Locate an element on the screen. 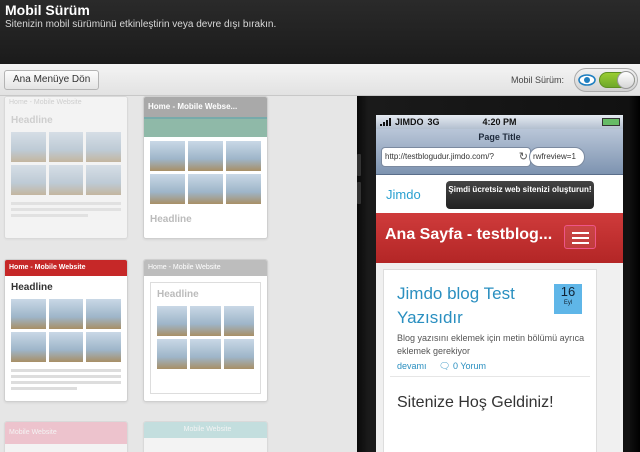  status-bar: JIMDO 3G 4:20 PM is located at coordinates (499, 122).